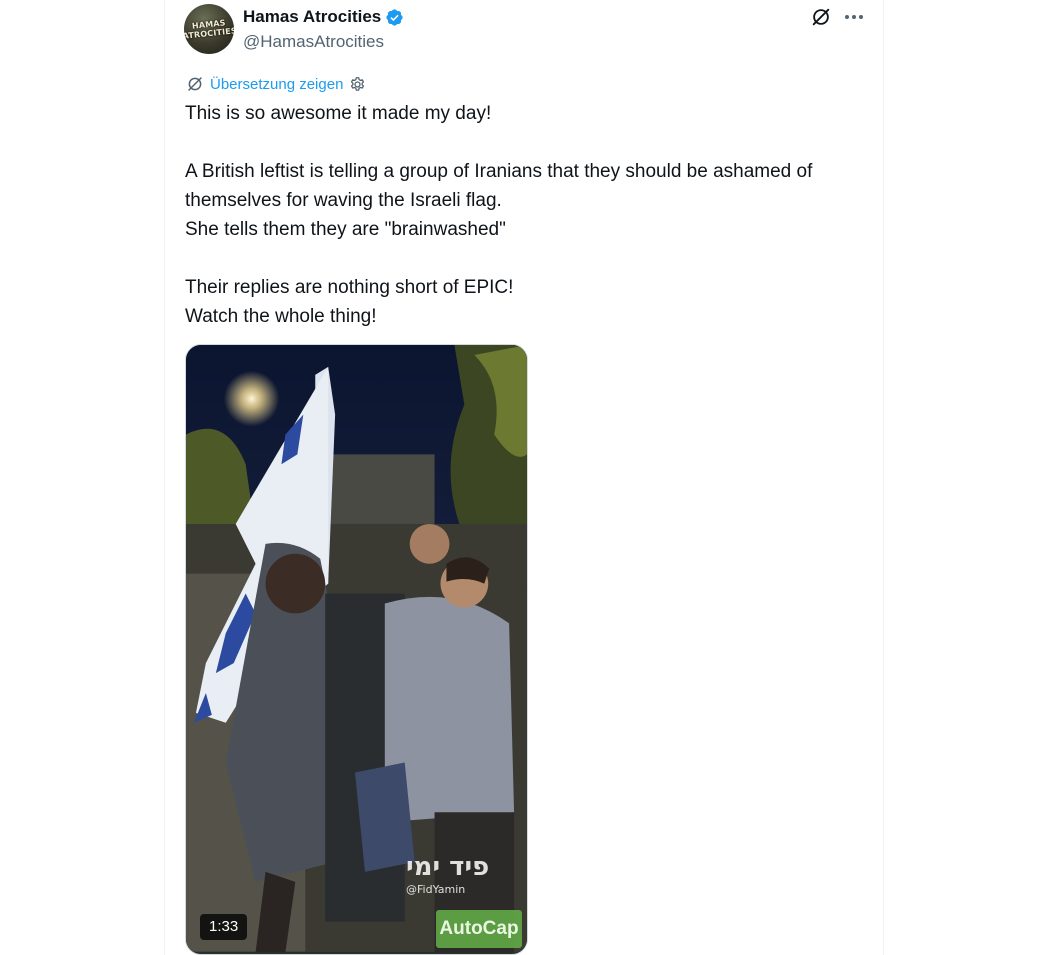  Describe the element at coordinates (195, 84) in the screenshot. I see `translate-icon` at that location.